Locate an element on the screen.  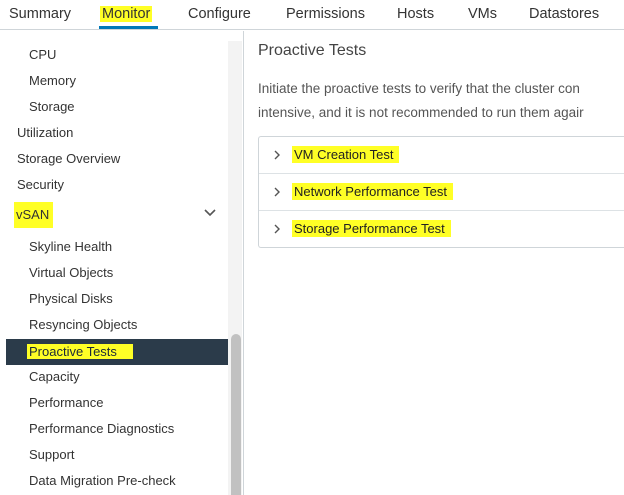
chevron-down-icon is located at coordinates (210, 213).